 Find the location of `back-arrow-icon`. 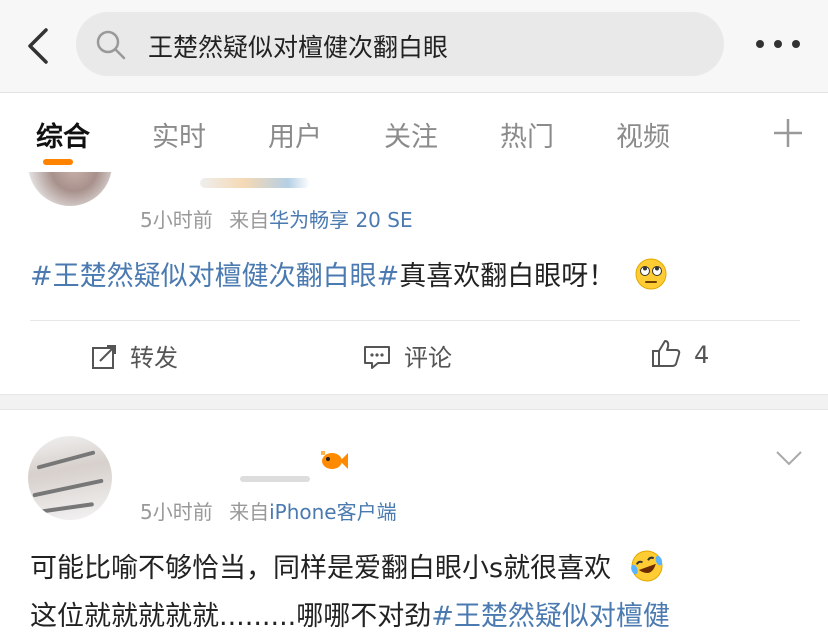

back-arrow-icon is located at coordinates (39, 46).